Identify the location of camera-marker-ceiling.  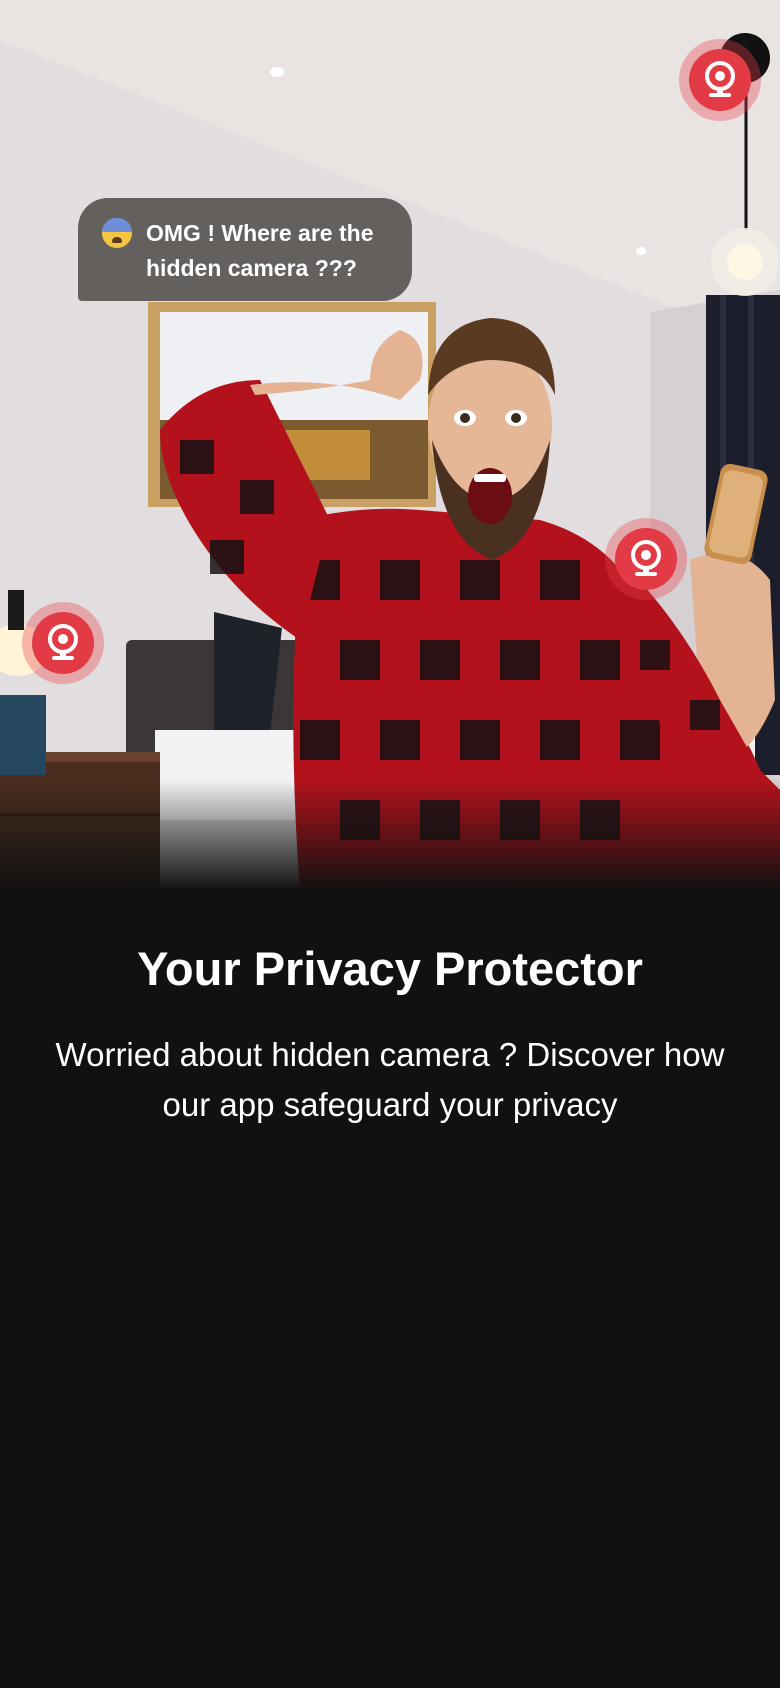
(720, 80).